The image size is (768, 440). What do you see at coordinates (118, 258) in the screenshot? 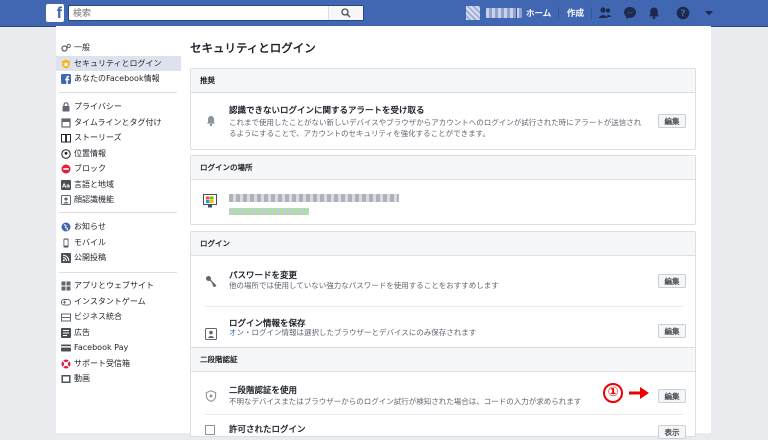
I see `sidebar-item-public-posts: 公開投稿` at bounding box center [118, 258].